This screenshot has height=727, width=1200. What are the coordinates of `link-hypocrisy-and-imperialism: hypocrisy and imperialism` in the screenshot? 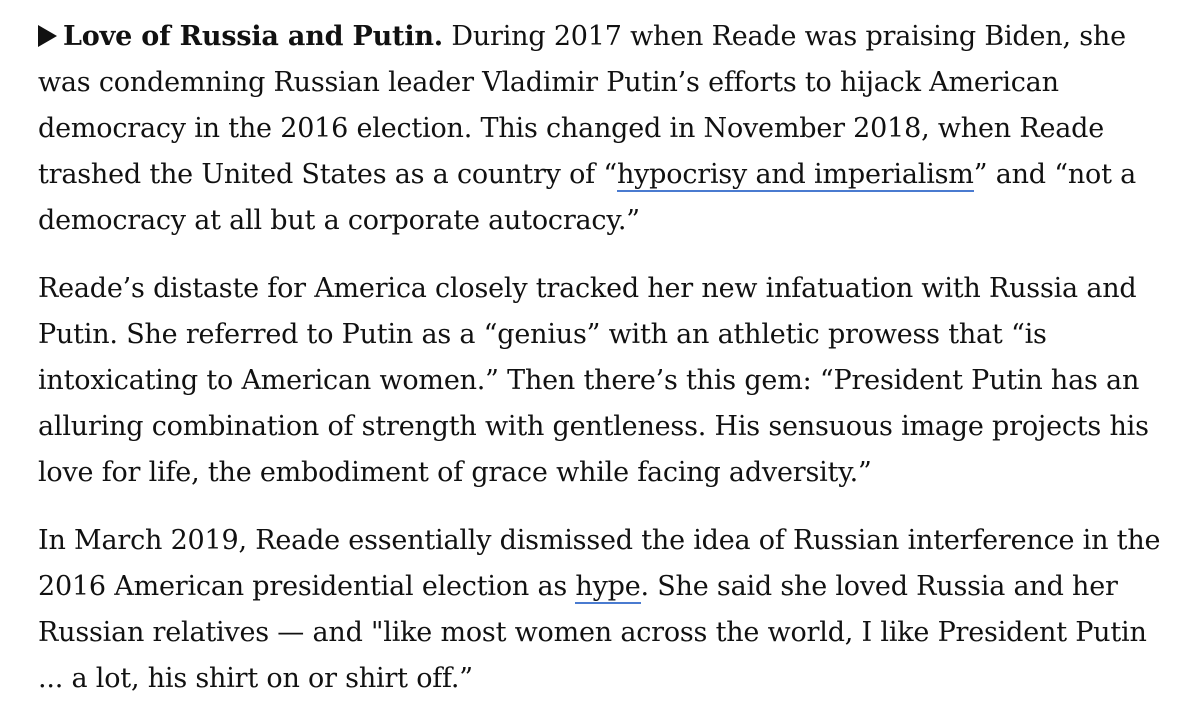 It's located at (795, 175).